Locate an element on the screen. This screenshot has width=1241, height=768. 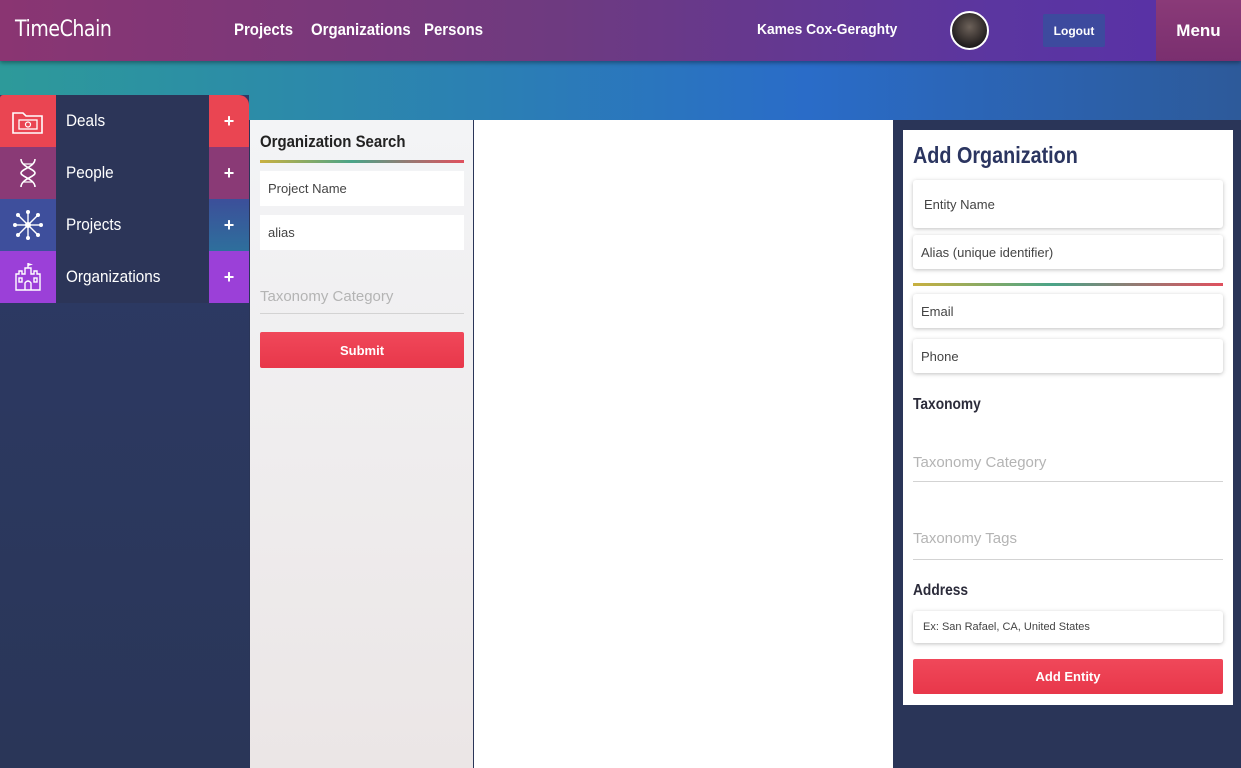
sidebar-item-people: People + is located at coordinates (124, 173).